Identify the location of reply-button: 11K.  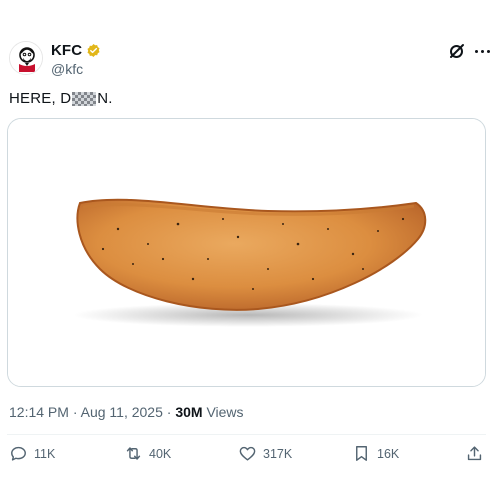
(32, 453).